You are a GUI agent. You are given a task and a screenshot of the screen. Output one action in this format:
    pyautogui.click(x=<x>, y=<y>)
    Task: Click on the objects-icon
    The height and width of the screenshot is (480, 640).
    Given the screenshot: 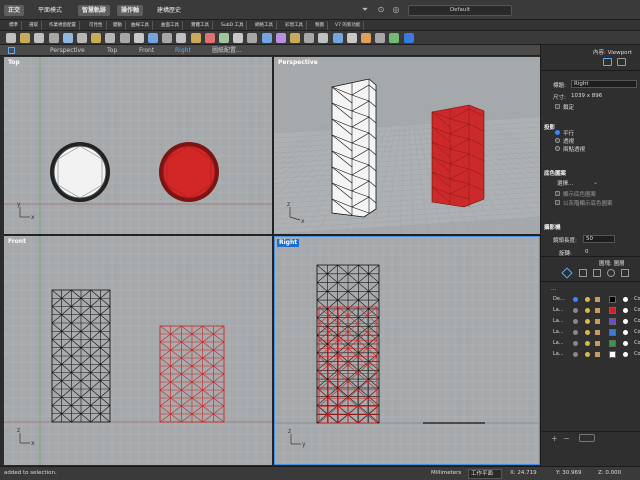 What is the action you would take?
    pyautogui.click(x=583, y=273)
    